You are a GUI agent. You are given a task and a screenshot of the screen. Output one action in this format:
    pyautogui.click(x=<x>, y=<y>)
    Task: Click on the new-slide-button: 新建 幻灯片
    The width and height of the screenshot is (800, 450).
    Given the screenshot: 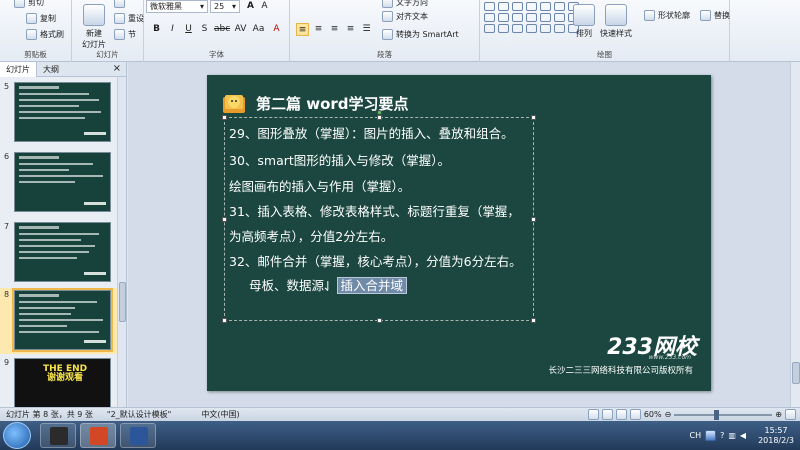 What is the action you would take?
    pyautogui.click(x=94, y=27)
    